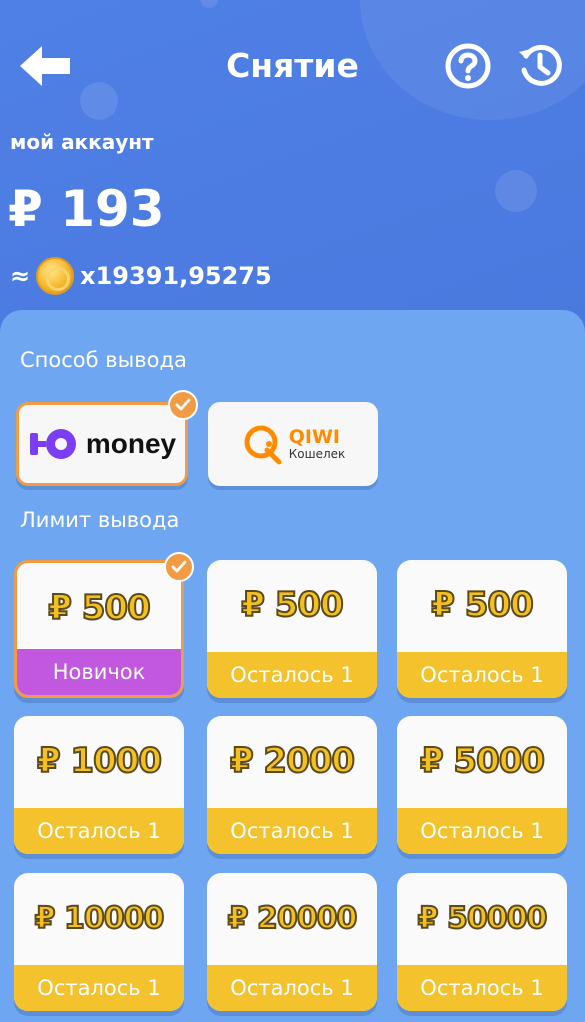 The width and height of the screenshot is (585, 1022). I want to click on limit-tile: ₽ 20000 Осталось 1, so click(292, 942).